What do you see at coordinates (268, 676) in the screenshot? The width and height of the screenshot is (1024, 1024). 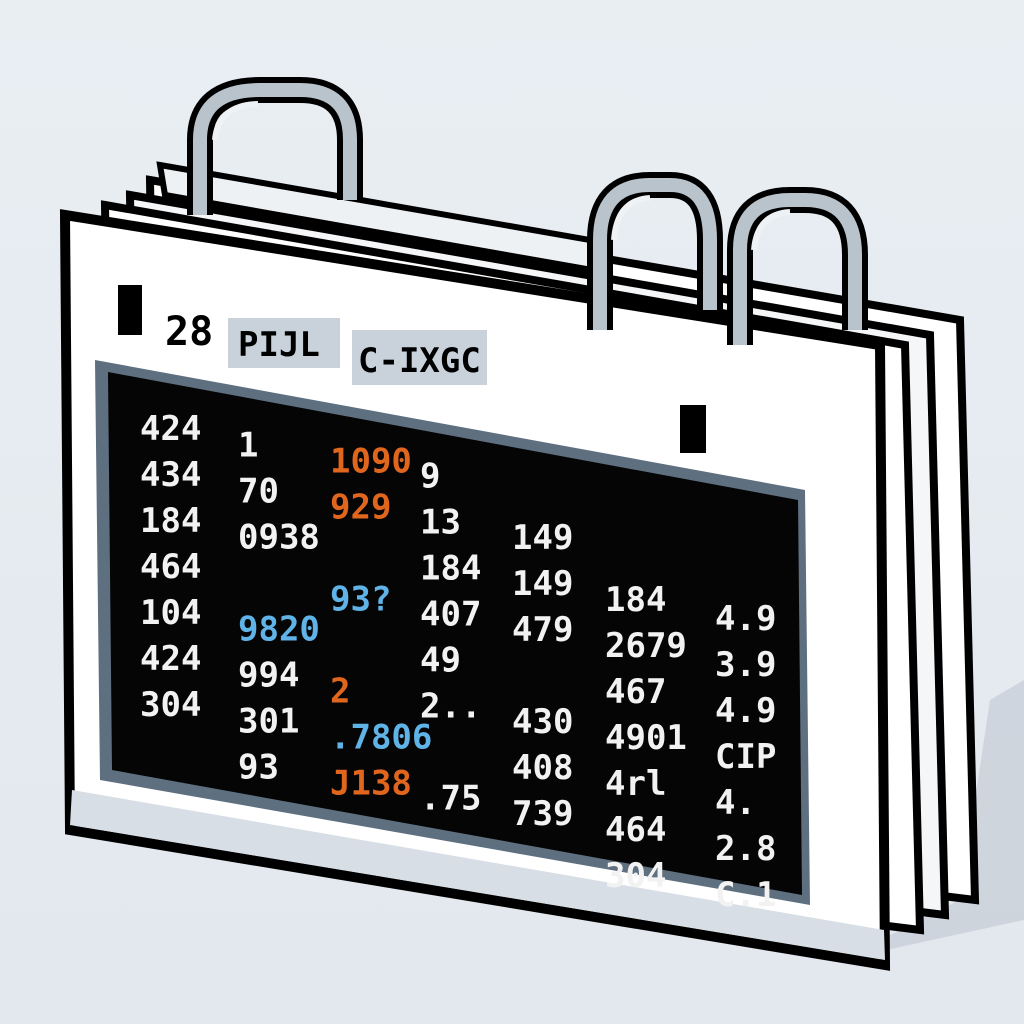 I see `grid-cell: 994` at bounding box center [268, 676].